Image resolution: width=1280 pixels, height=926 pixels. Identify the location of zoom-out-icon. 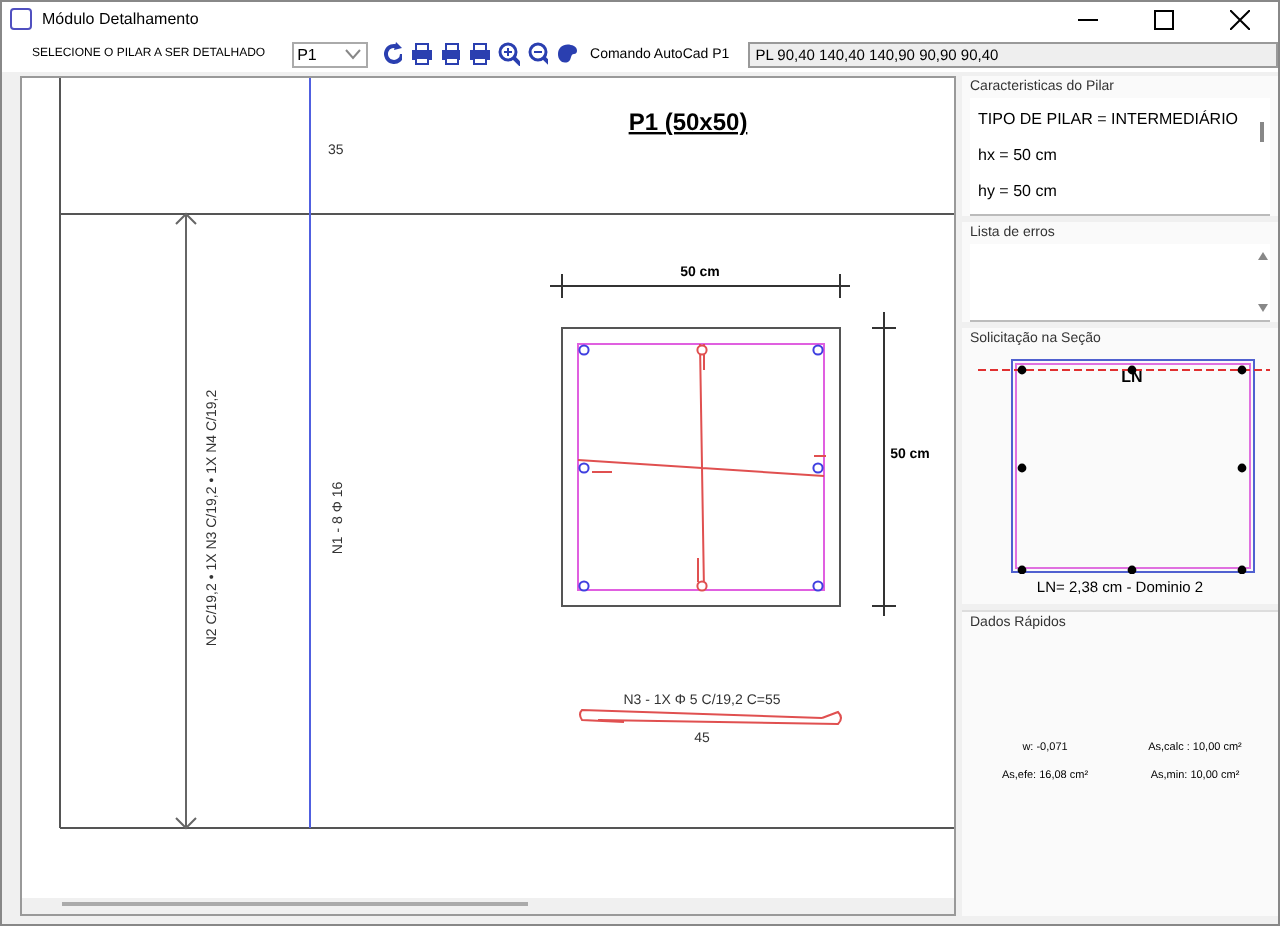
(538, 54).